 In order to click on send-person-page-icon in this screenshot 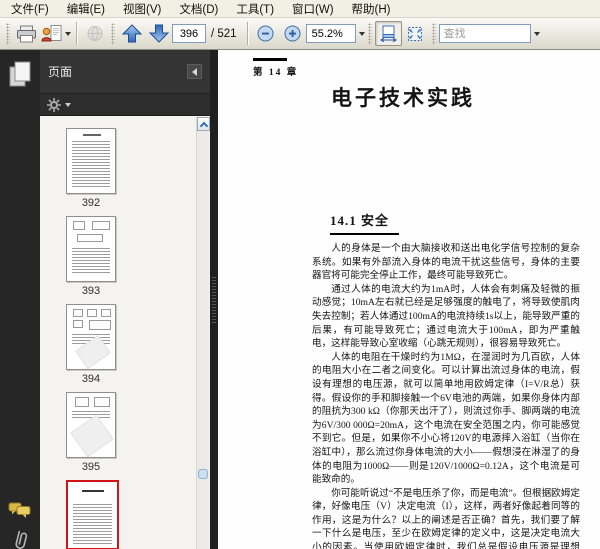, I will do `click(51, 33)`.